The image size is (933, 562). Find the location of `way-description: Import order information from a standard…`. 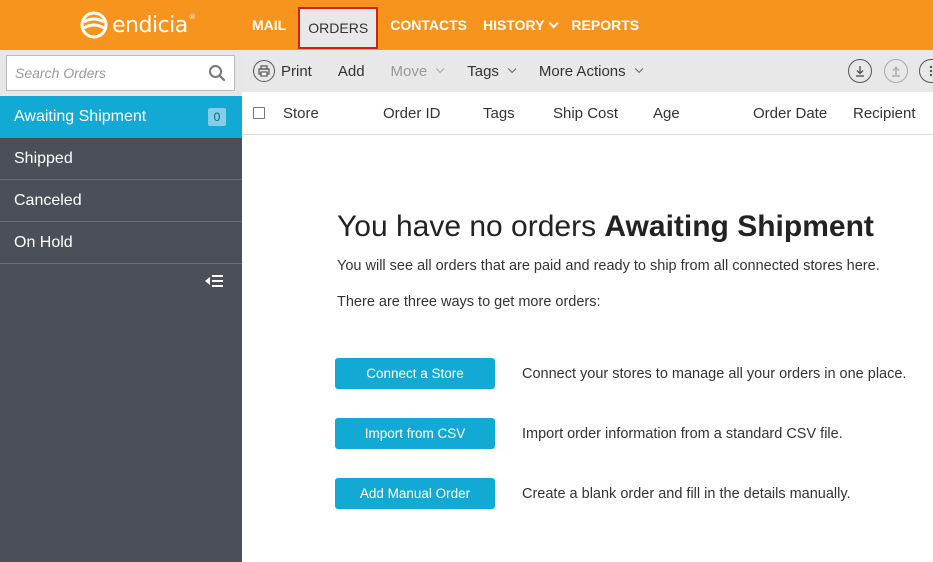

way-description: Import order information from a standard… is located at coordinates (682, 433).